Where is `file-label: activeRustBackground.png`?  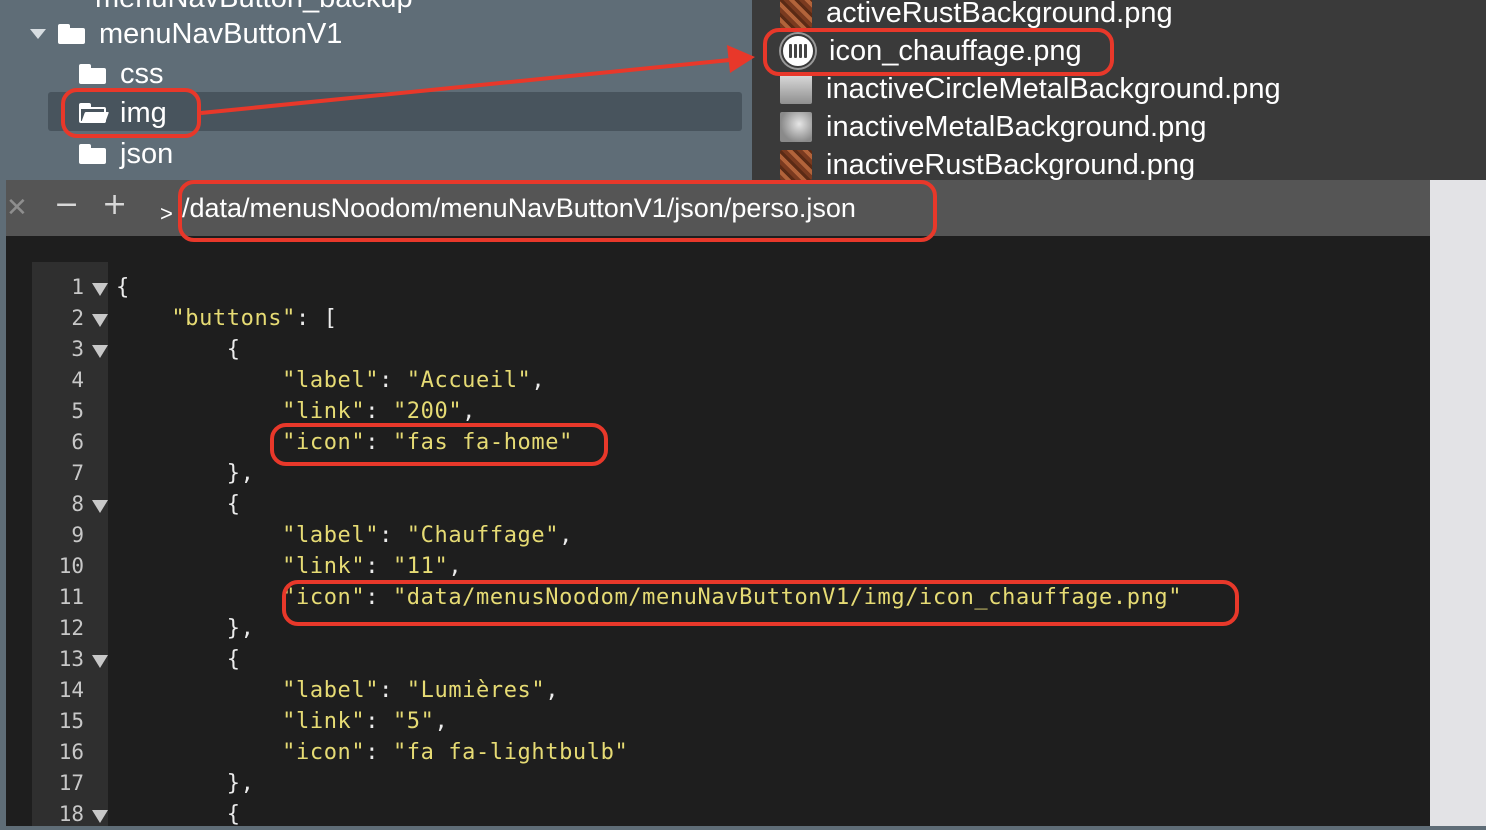
file-label: activeRustBackground.png is located at coordinates (999, 14).